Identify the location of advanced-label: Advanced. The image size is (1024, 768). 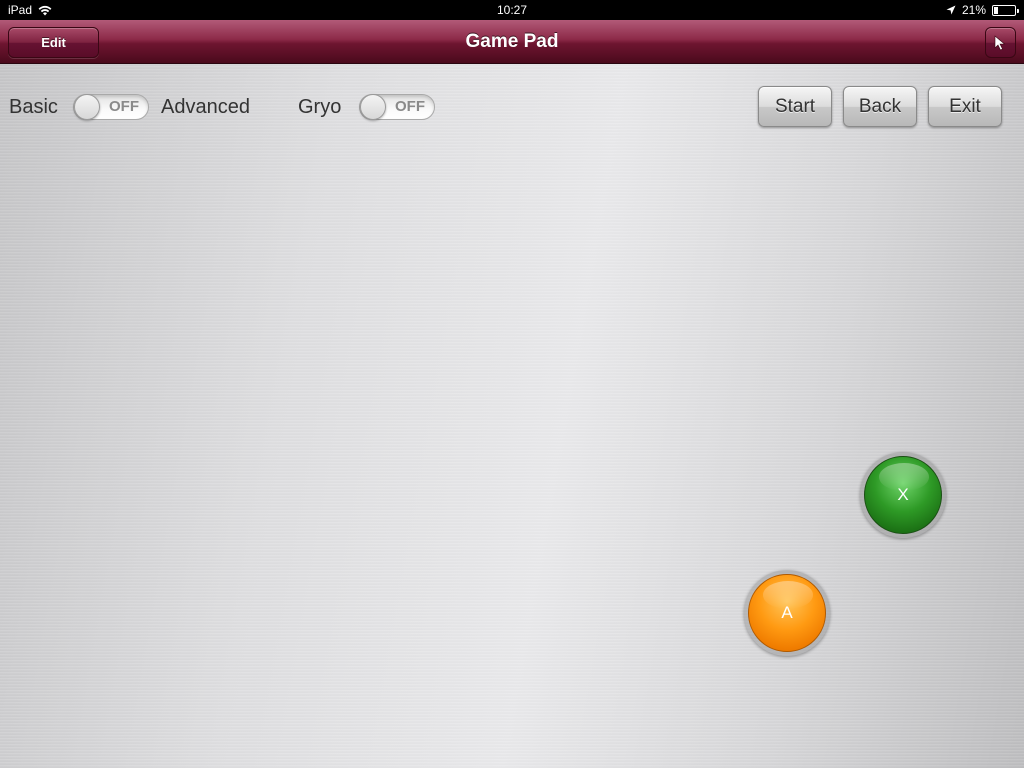
(205, 107).